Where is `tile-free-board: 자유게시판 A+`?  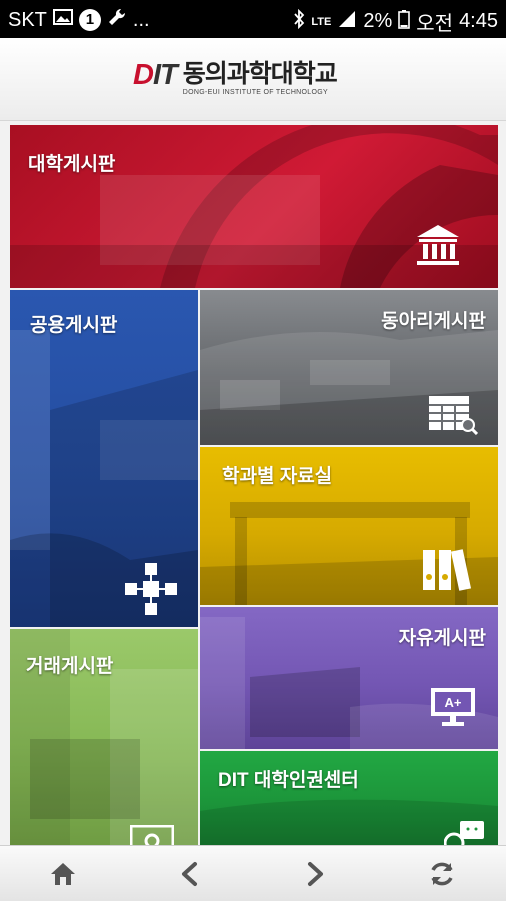
tile-free-board: 자유게시판 A+ is located at coordinates (349, 678).